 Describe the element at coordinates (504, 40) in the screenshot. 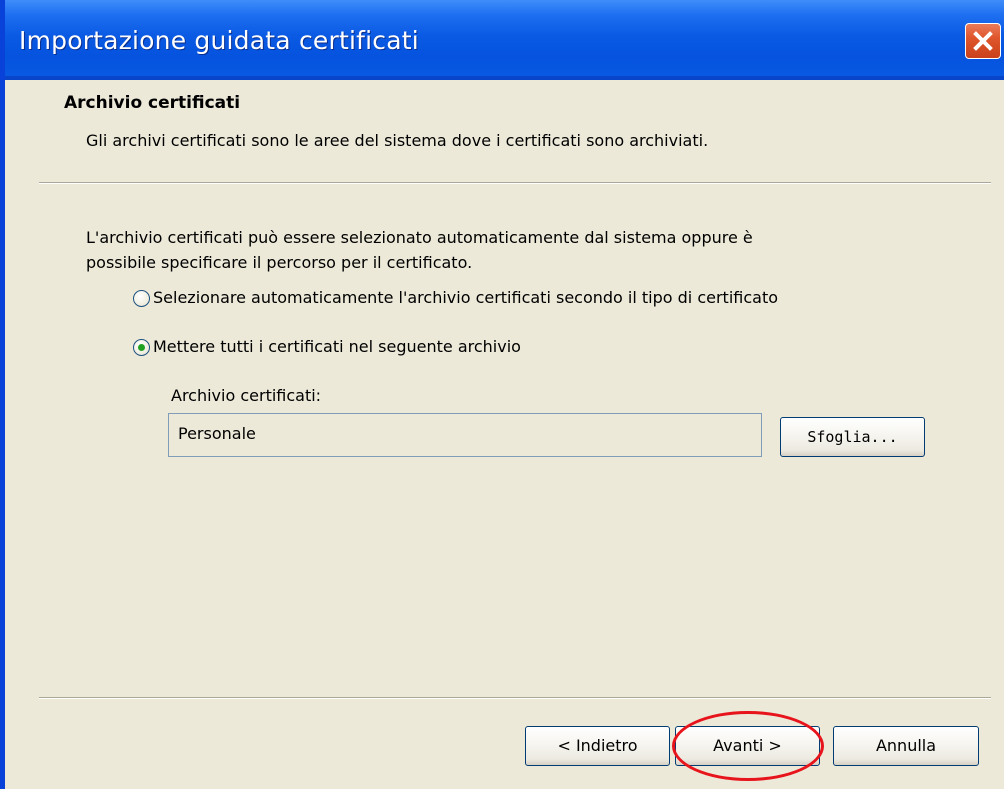

I see `title-bar: Importazione guidata certificati` at that location.